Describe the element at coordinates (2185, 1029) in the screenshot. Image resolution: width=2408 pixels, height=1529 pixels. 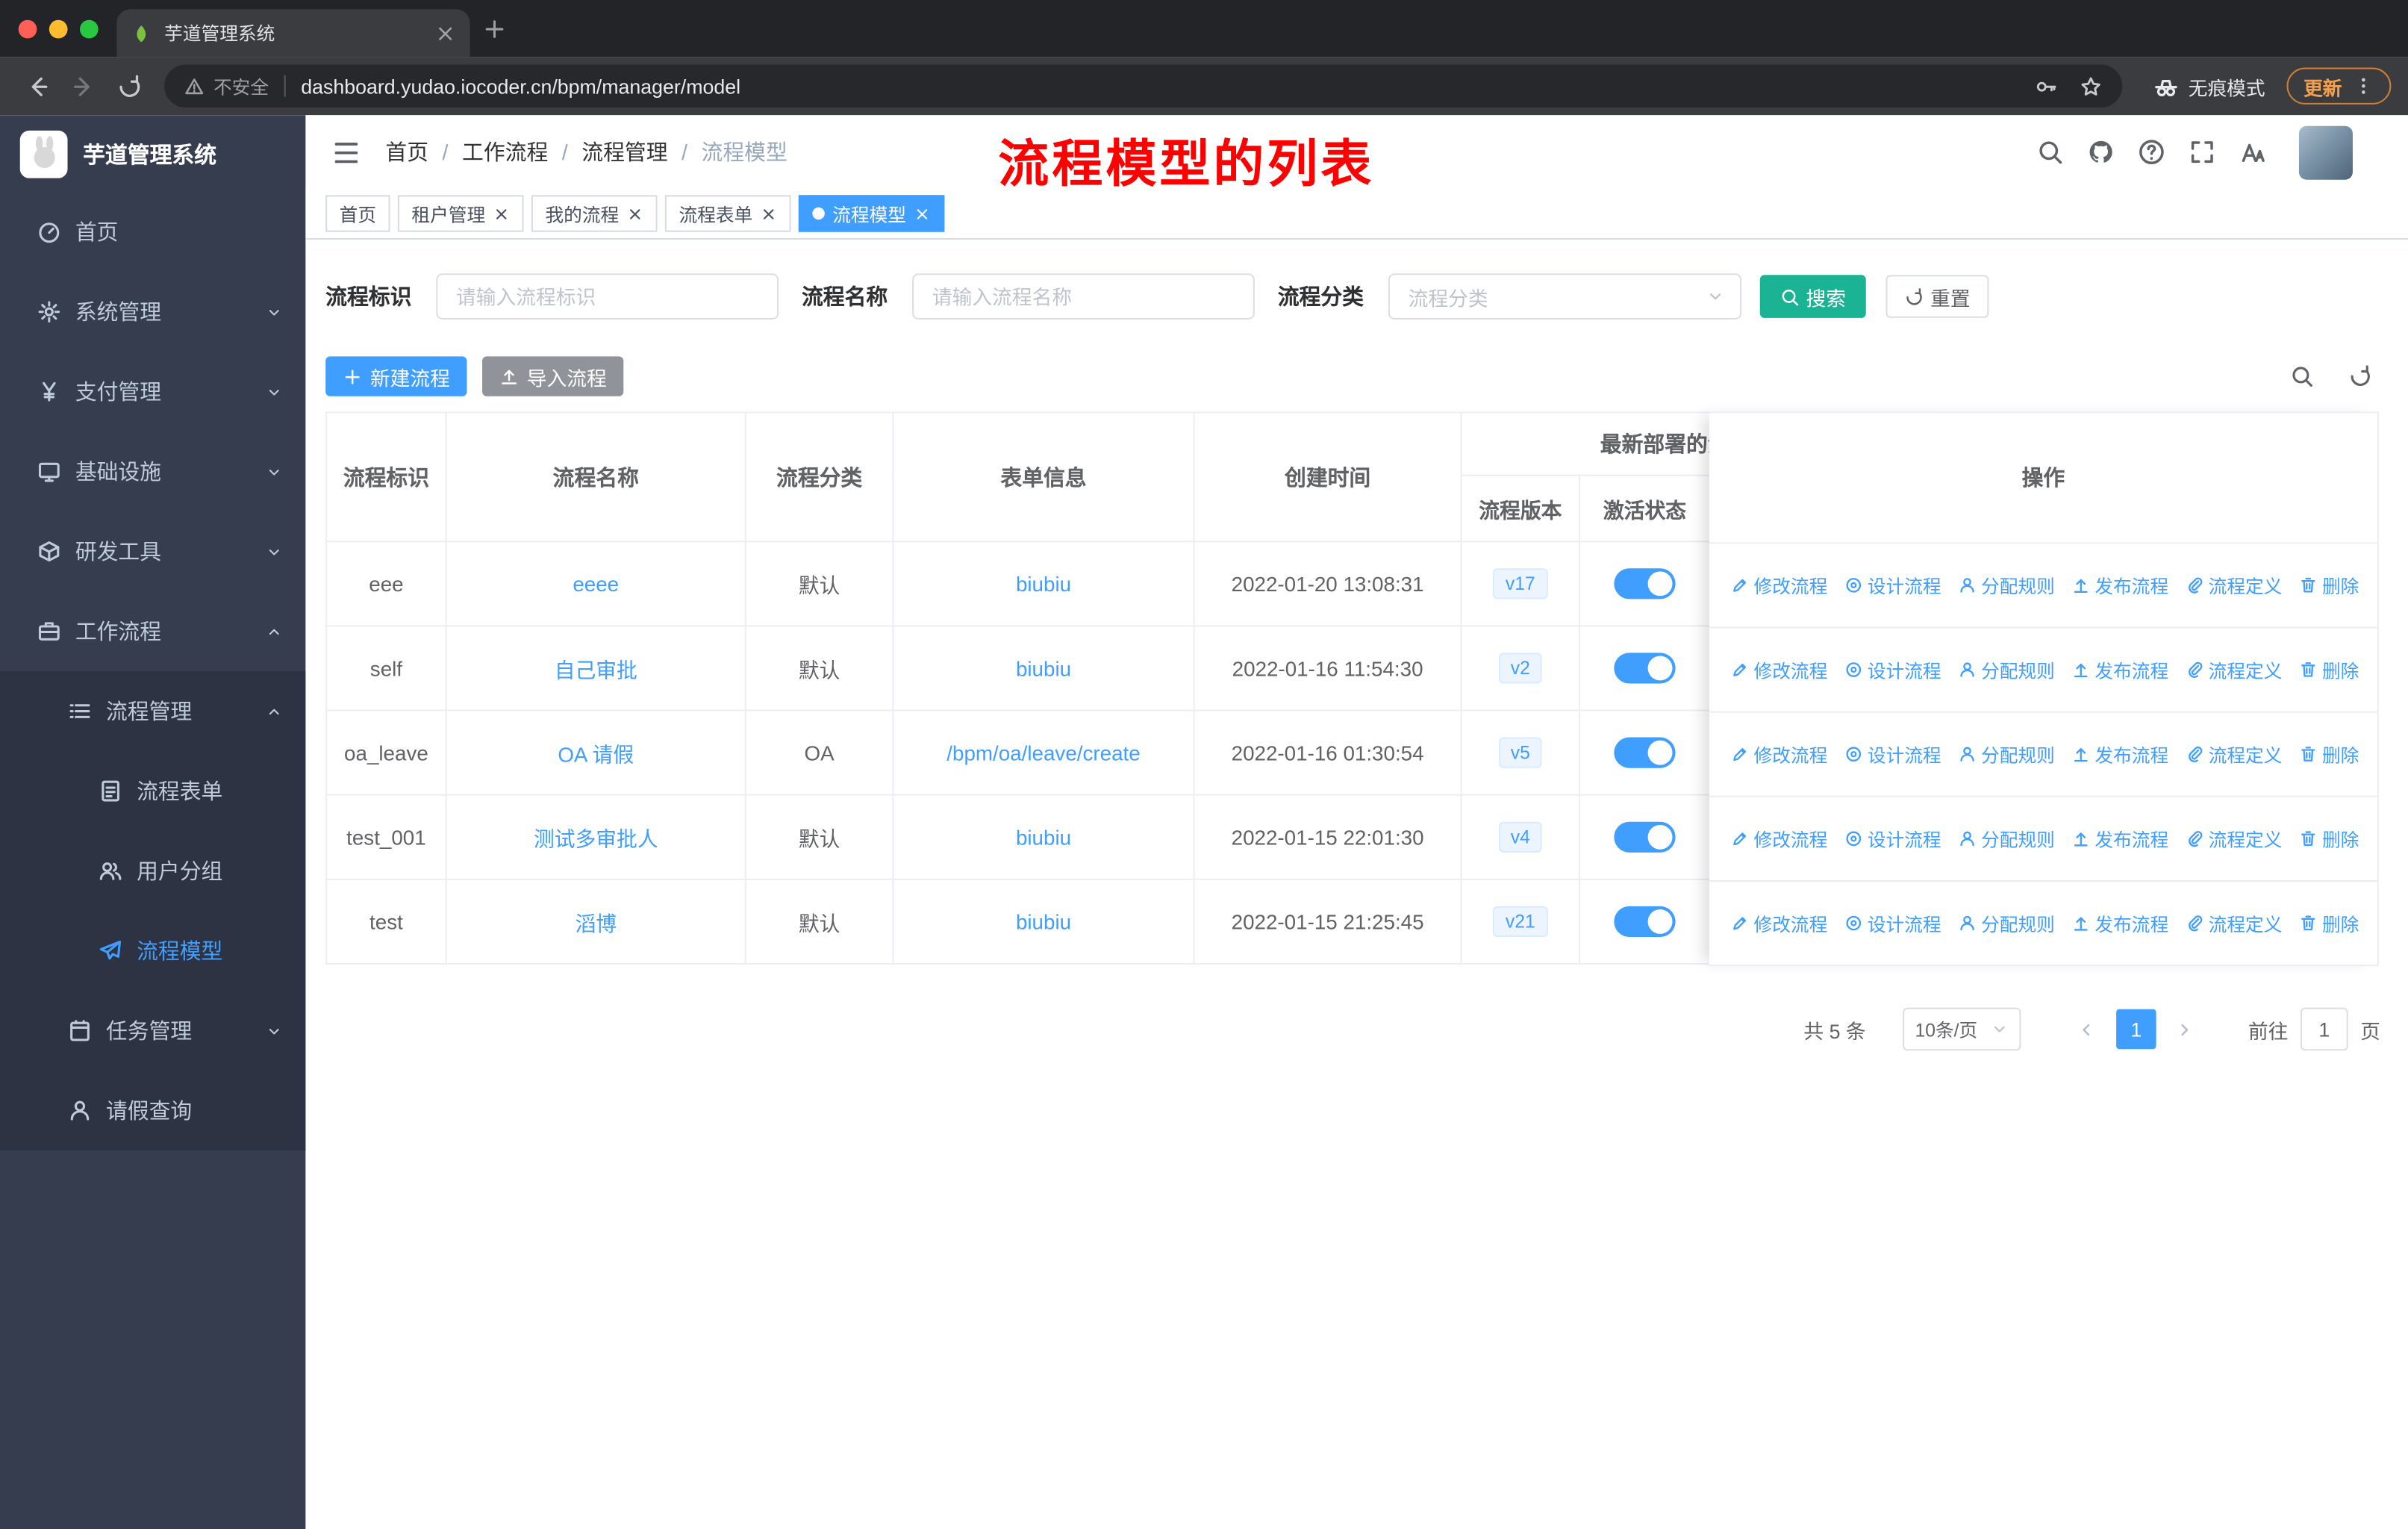
I see `next-page-button` at that location.